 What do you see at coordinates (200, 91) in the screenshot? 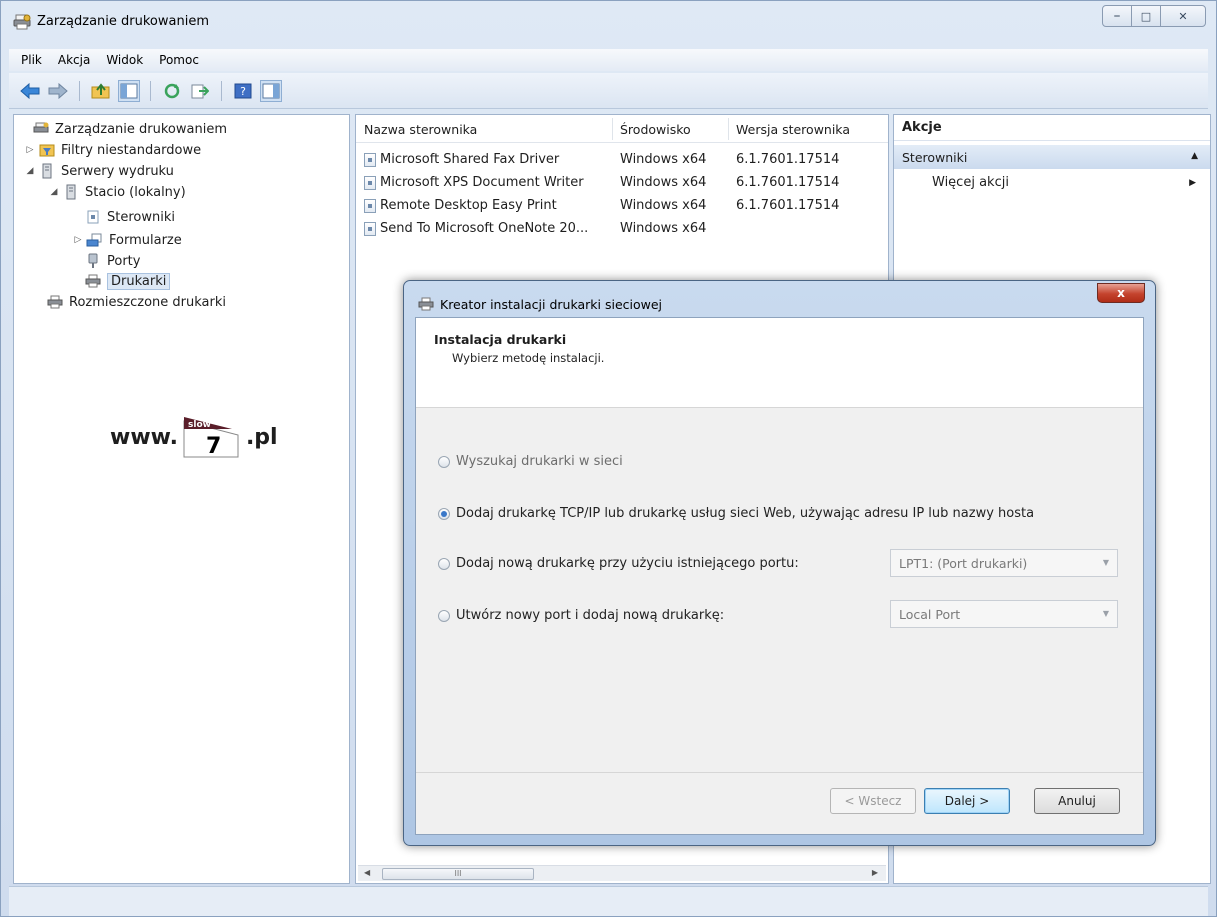
I see `export-button` at bounding box center [200, 91].